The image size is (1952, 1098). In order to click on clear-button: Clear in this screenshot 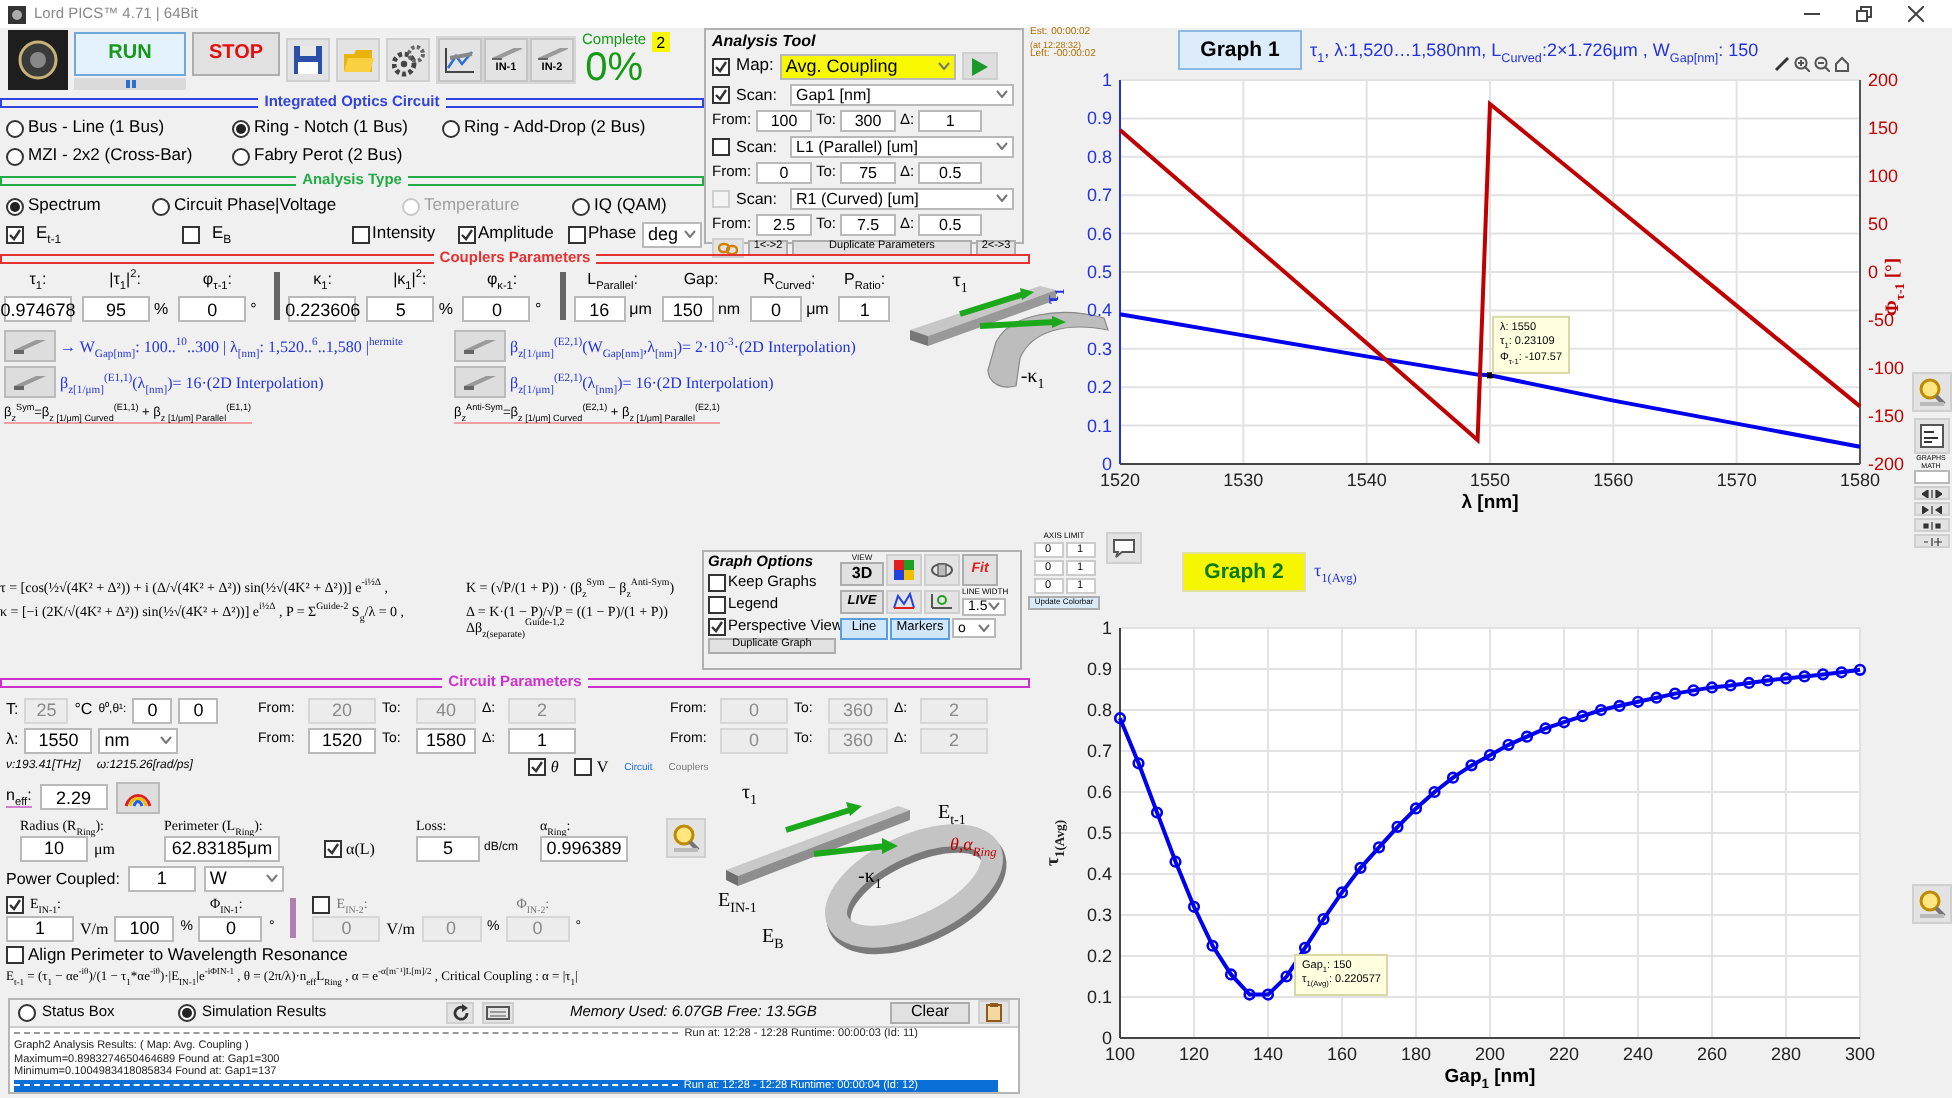, I will do `click(930, 1012)`.